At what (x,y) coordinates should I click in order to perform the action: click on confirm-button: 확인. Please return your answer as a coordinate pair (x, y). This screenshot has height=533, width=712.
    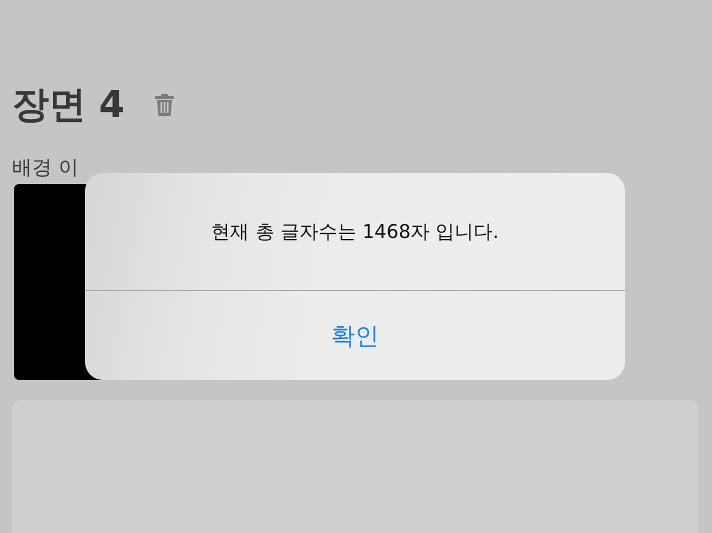
    Looking at the image, I should click on (355, 335).